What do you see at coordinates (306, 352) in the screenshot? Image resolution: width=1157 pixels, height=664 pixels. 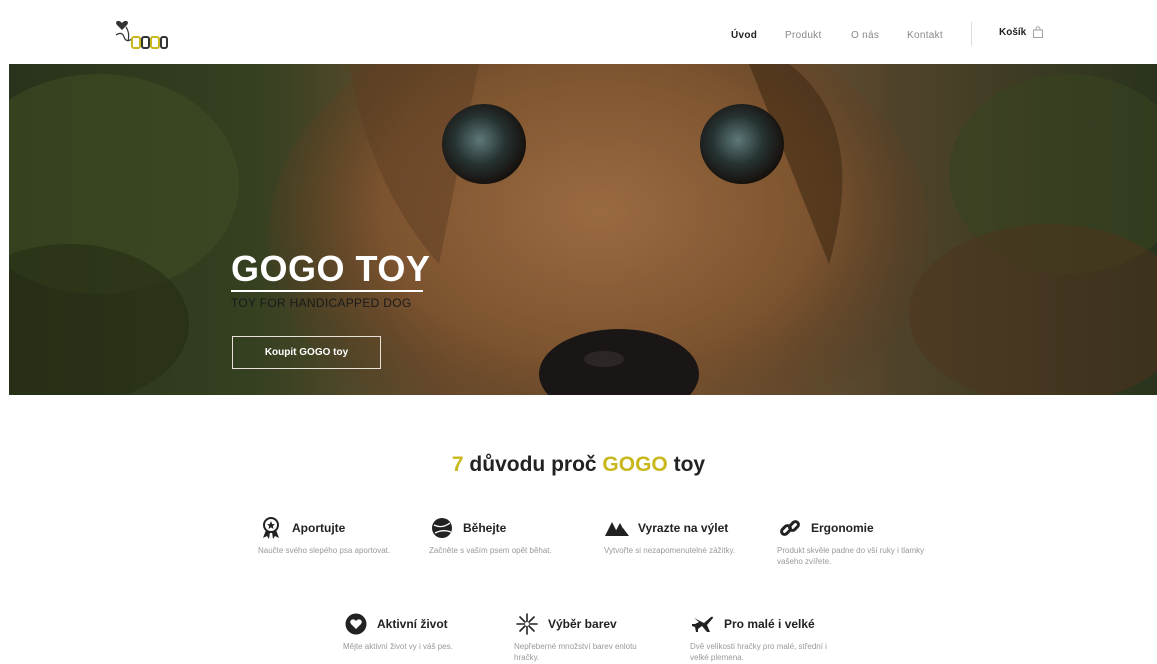 I see `buy-button: Koupit GOGO toy` at bounding box center [306, 352].